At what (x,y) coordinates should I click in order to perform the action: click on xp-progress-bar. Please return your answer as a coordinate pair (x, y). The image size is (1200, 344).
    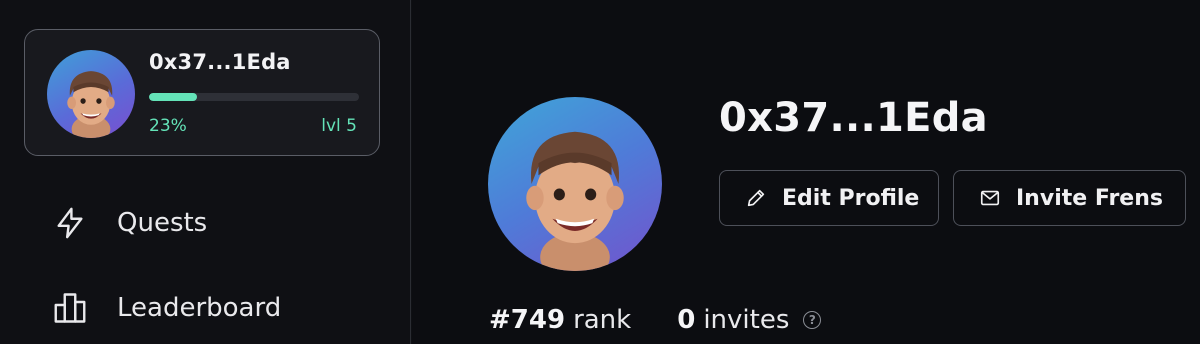
    Looking at the image, I should click on (254, 97).